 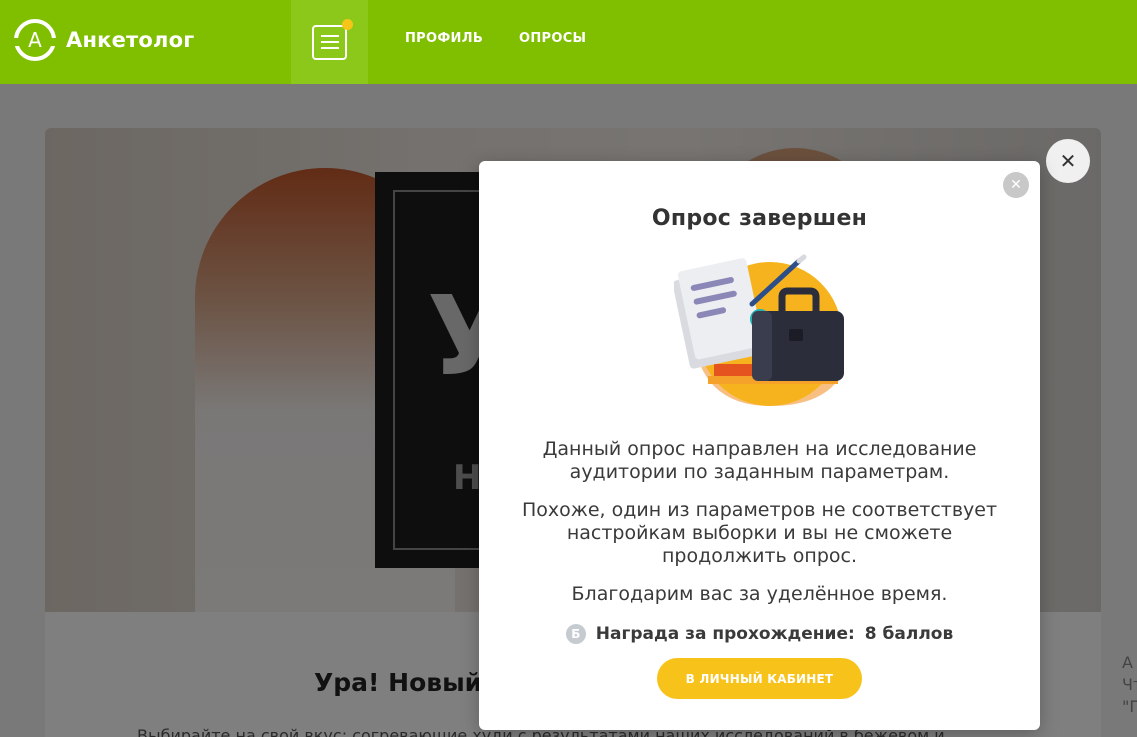 I want to click on reward-label: Награда за прохождение:, so click(x=725, y=634).